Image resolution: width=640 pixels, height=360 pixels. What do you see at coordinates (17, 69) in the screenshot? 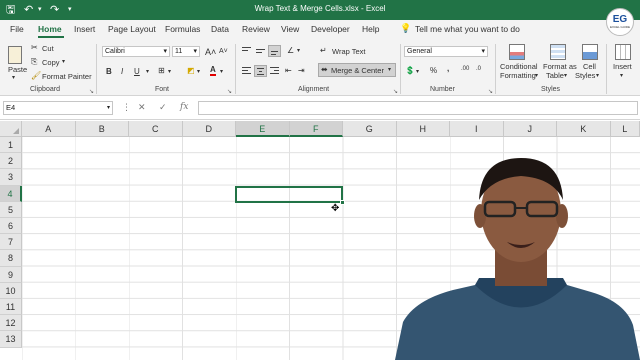
I see `paste-button: Paste` at bounding box center [17, 69].